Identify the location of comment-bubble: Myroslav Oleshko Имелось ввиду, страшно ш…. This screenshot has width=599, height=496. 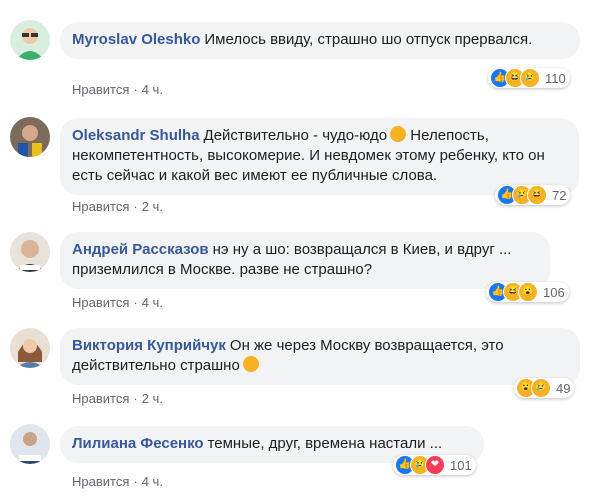
(320, 40).